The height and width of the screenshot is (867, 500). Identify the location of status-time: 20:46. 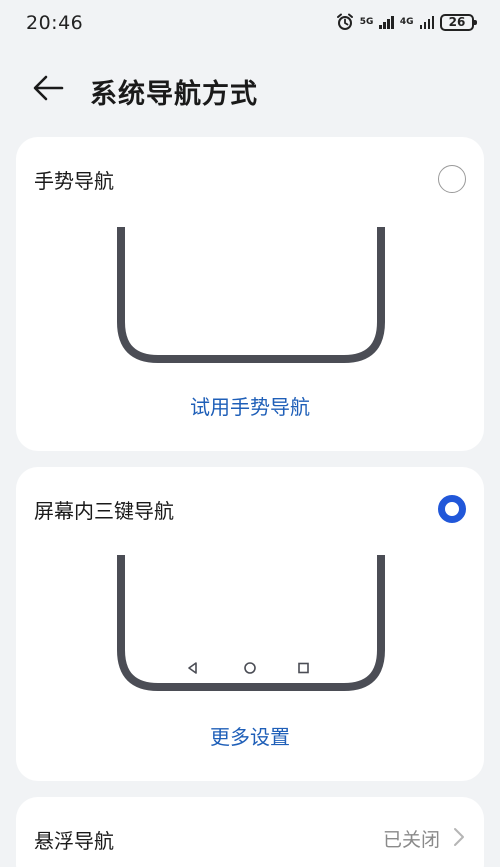
(55, 23).